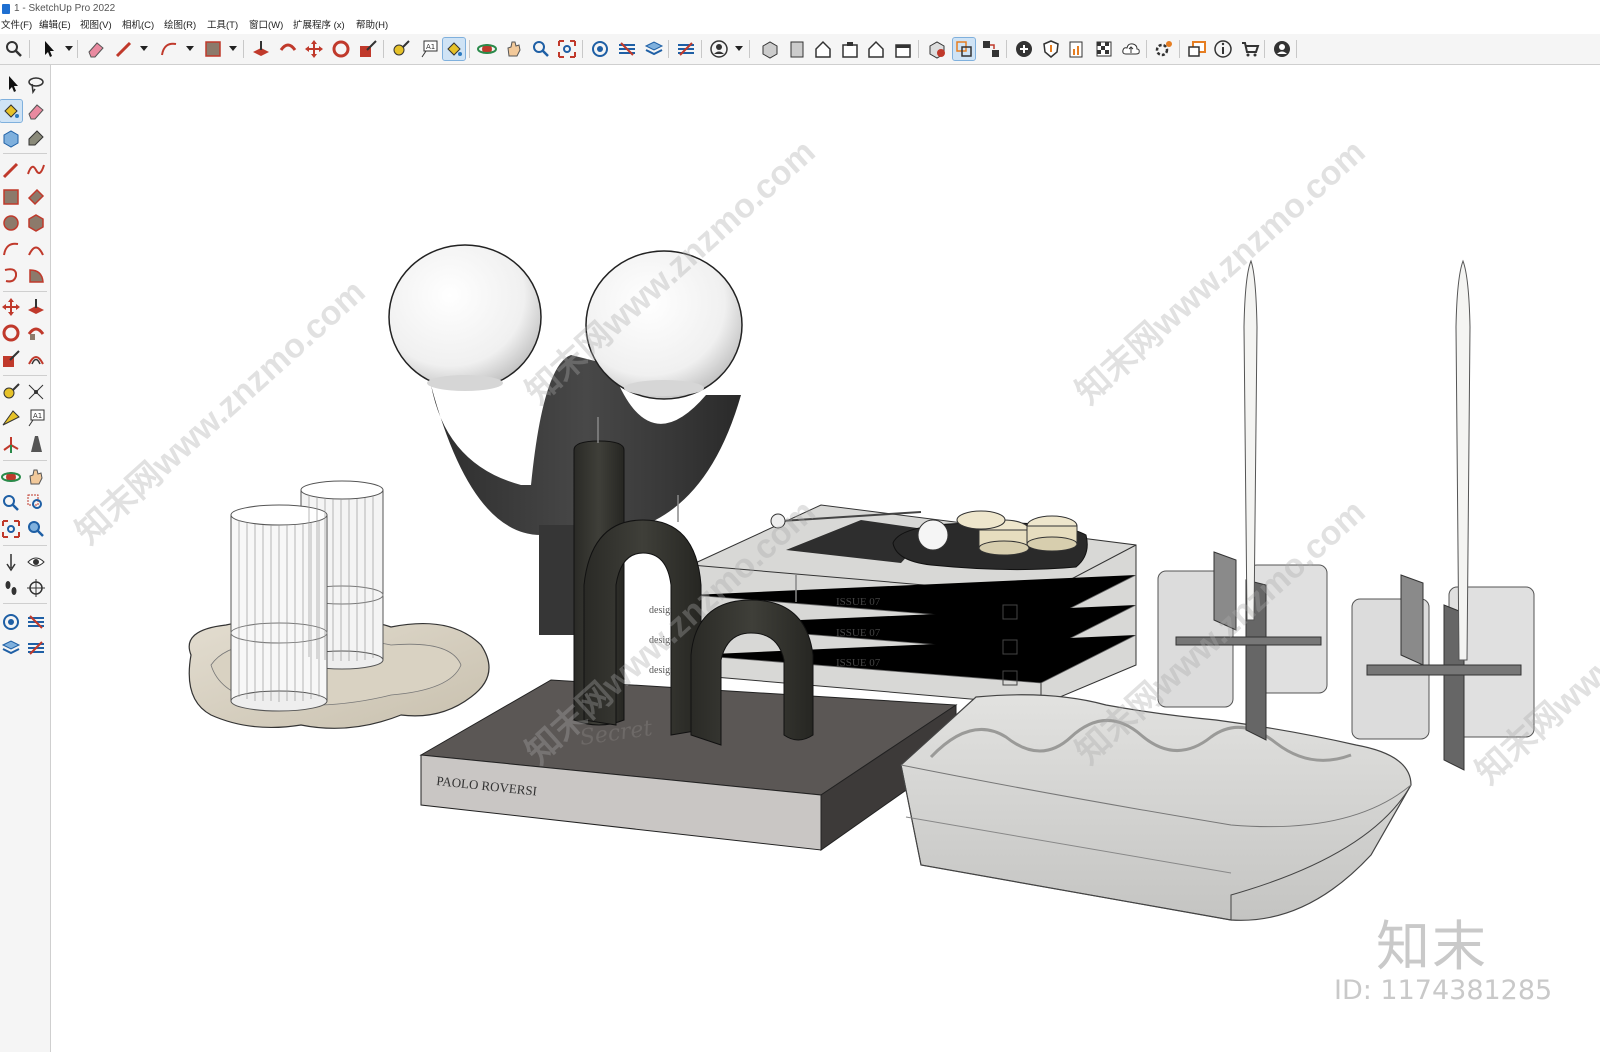 Image resolution: width=1600 pixels, height=1052 pixels. I want to click on menu-help: 帮助(H), so click(372, 26).